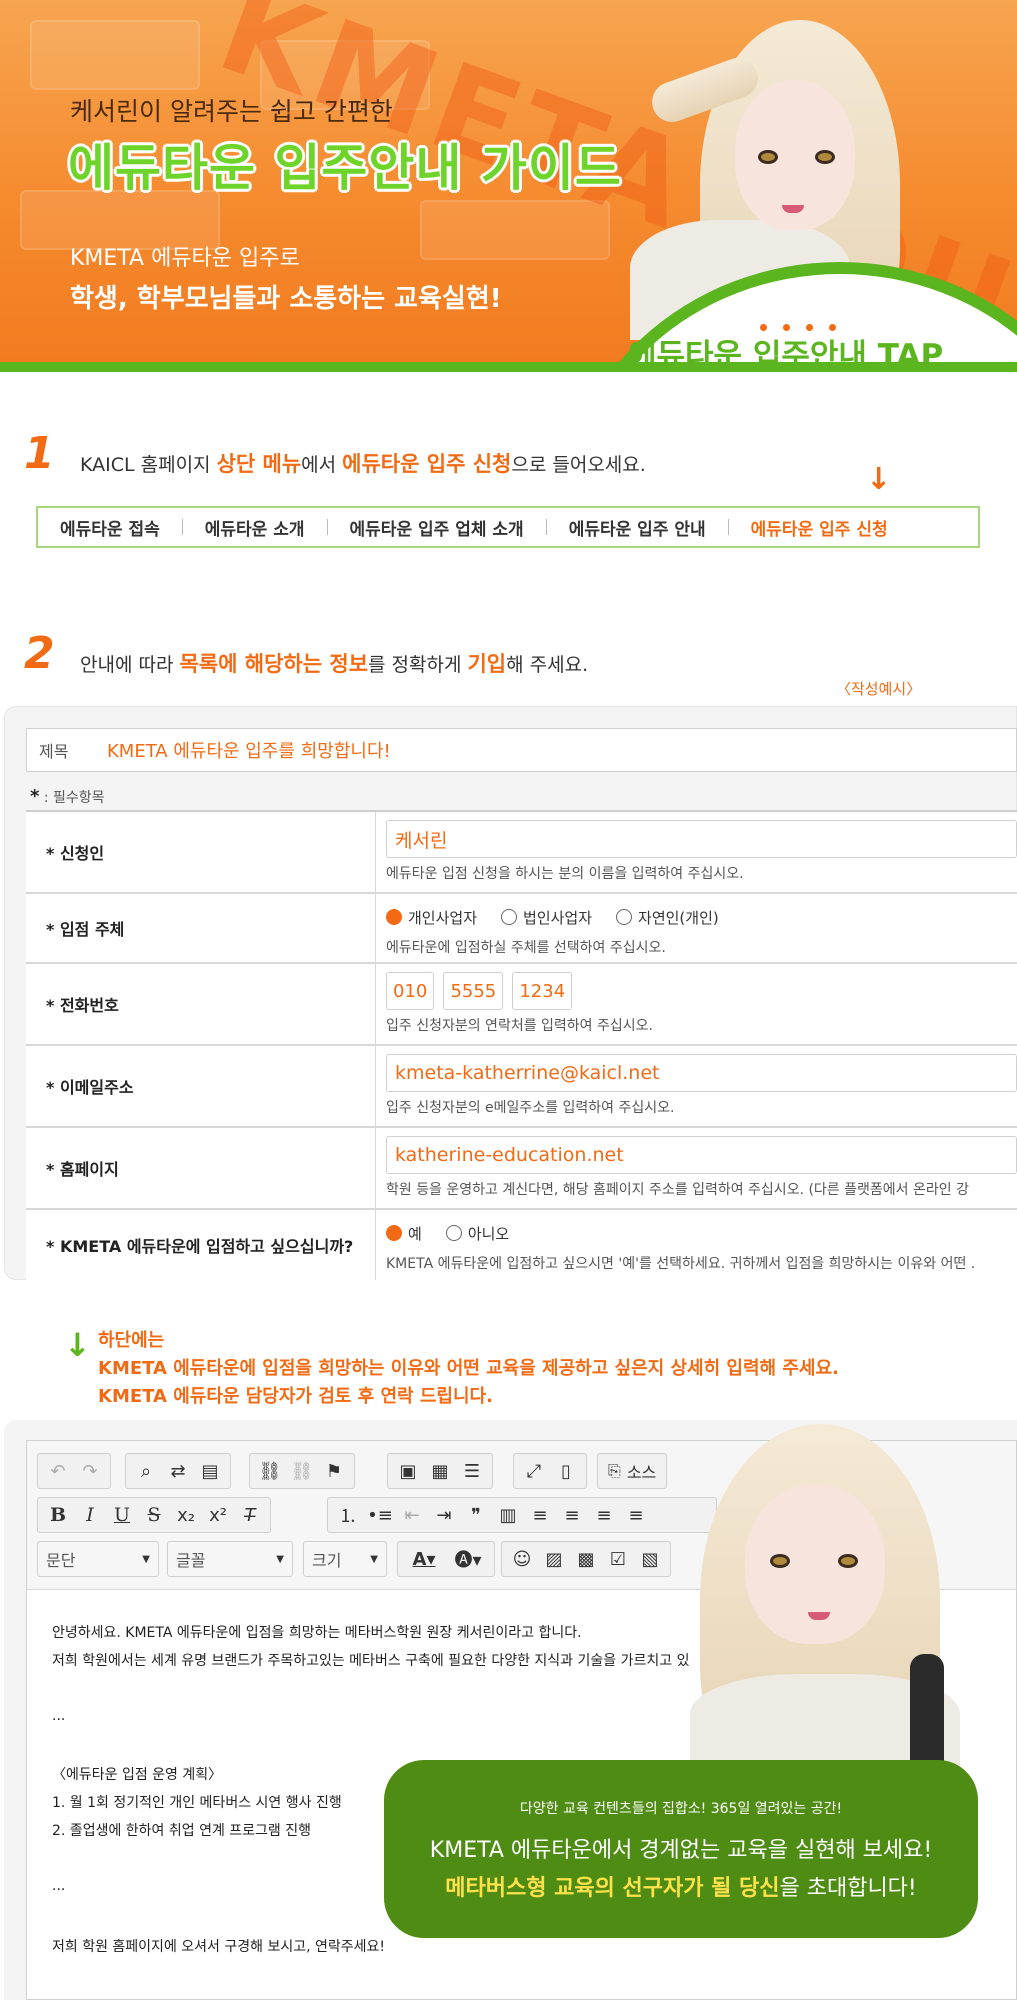  I want to click on superscript-icon: x², so click(218, 1515).